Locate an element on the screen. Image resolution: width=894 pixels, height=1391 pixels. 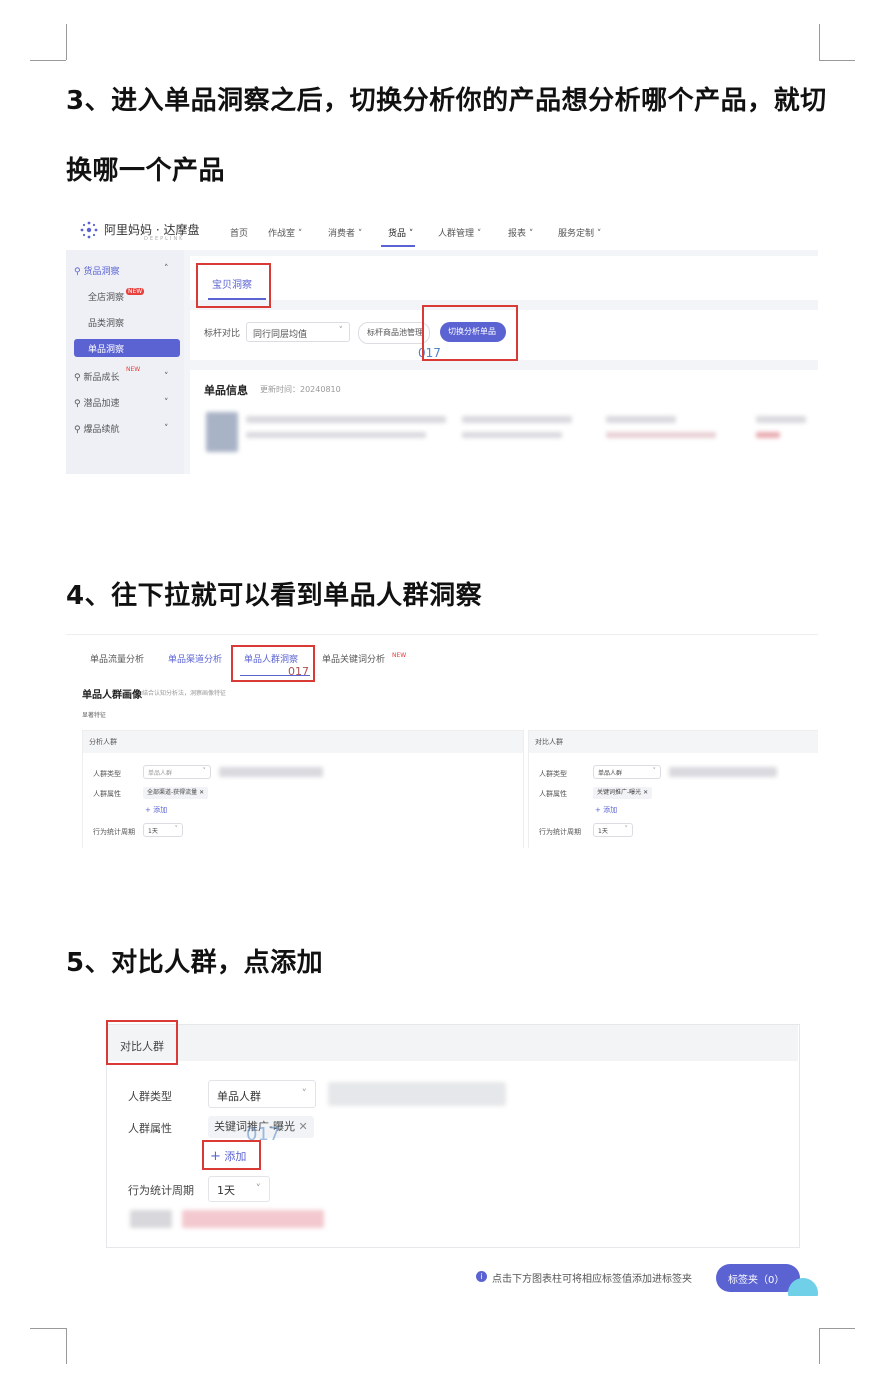
product-info-card: 单品信息 更新时间：20240810 is located at coordinates (504, 422).